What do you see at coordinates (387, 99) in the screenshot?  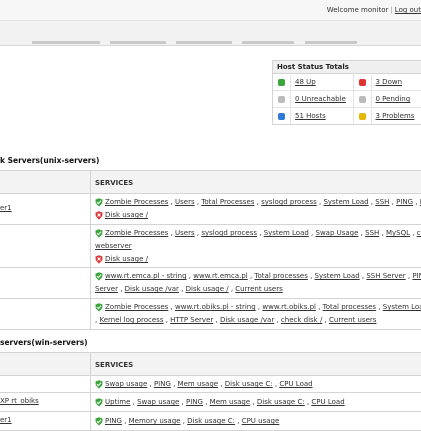 I see `status-pending: 0 Pending` at bounding box center [387, 99].